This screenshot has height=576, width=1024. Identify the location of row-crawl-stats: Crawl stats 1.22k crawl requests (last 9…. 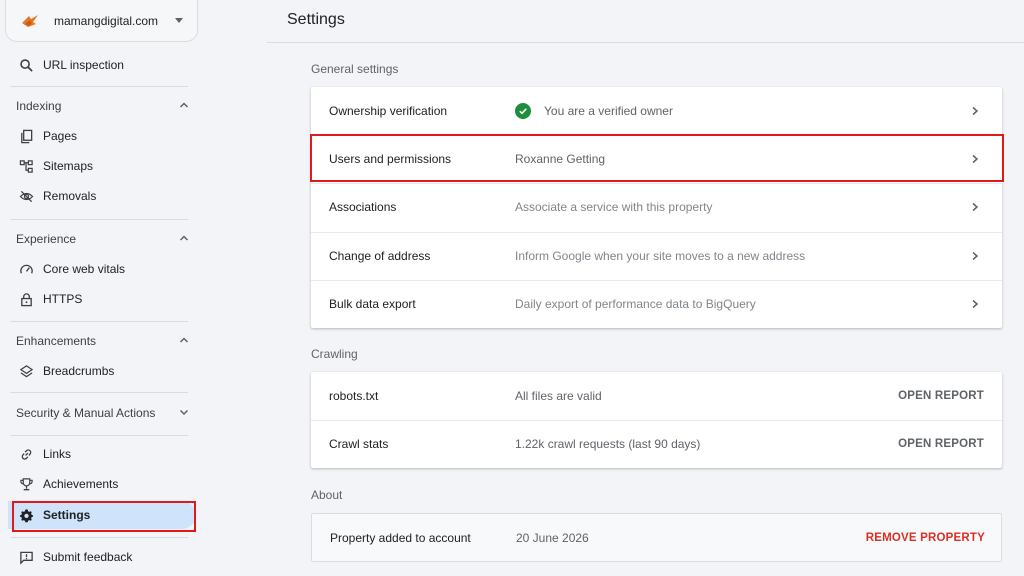
(656, 444).